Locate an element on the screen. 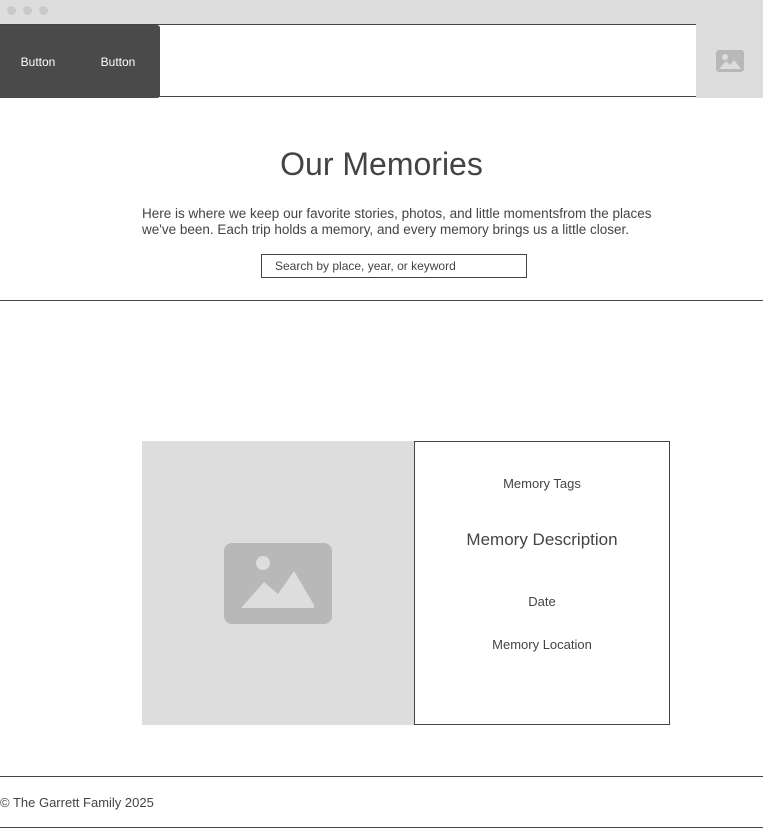 The width and height of the screenshot is (763, 831). section-divider is located at coordinates (381, 300).